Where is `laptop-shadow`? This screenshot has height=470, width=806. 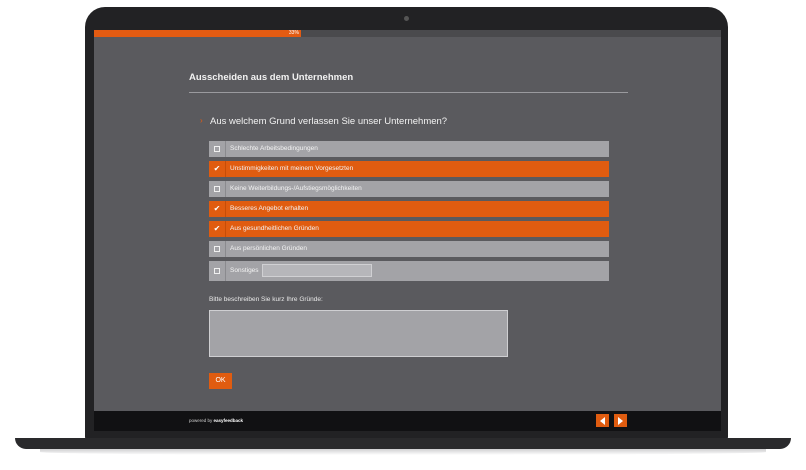
laptop-shadow is located at coordinates (403, 452).